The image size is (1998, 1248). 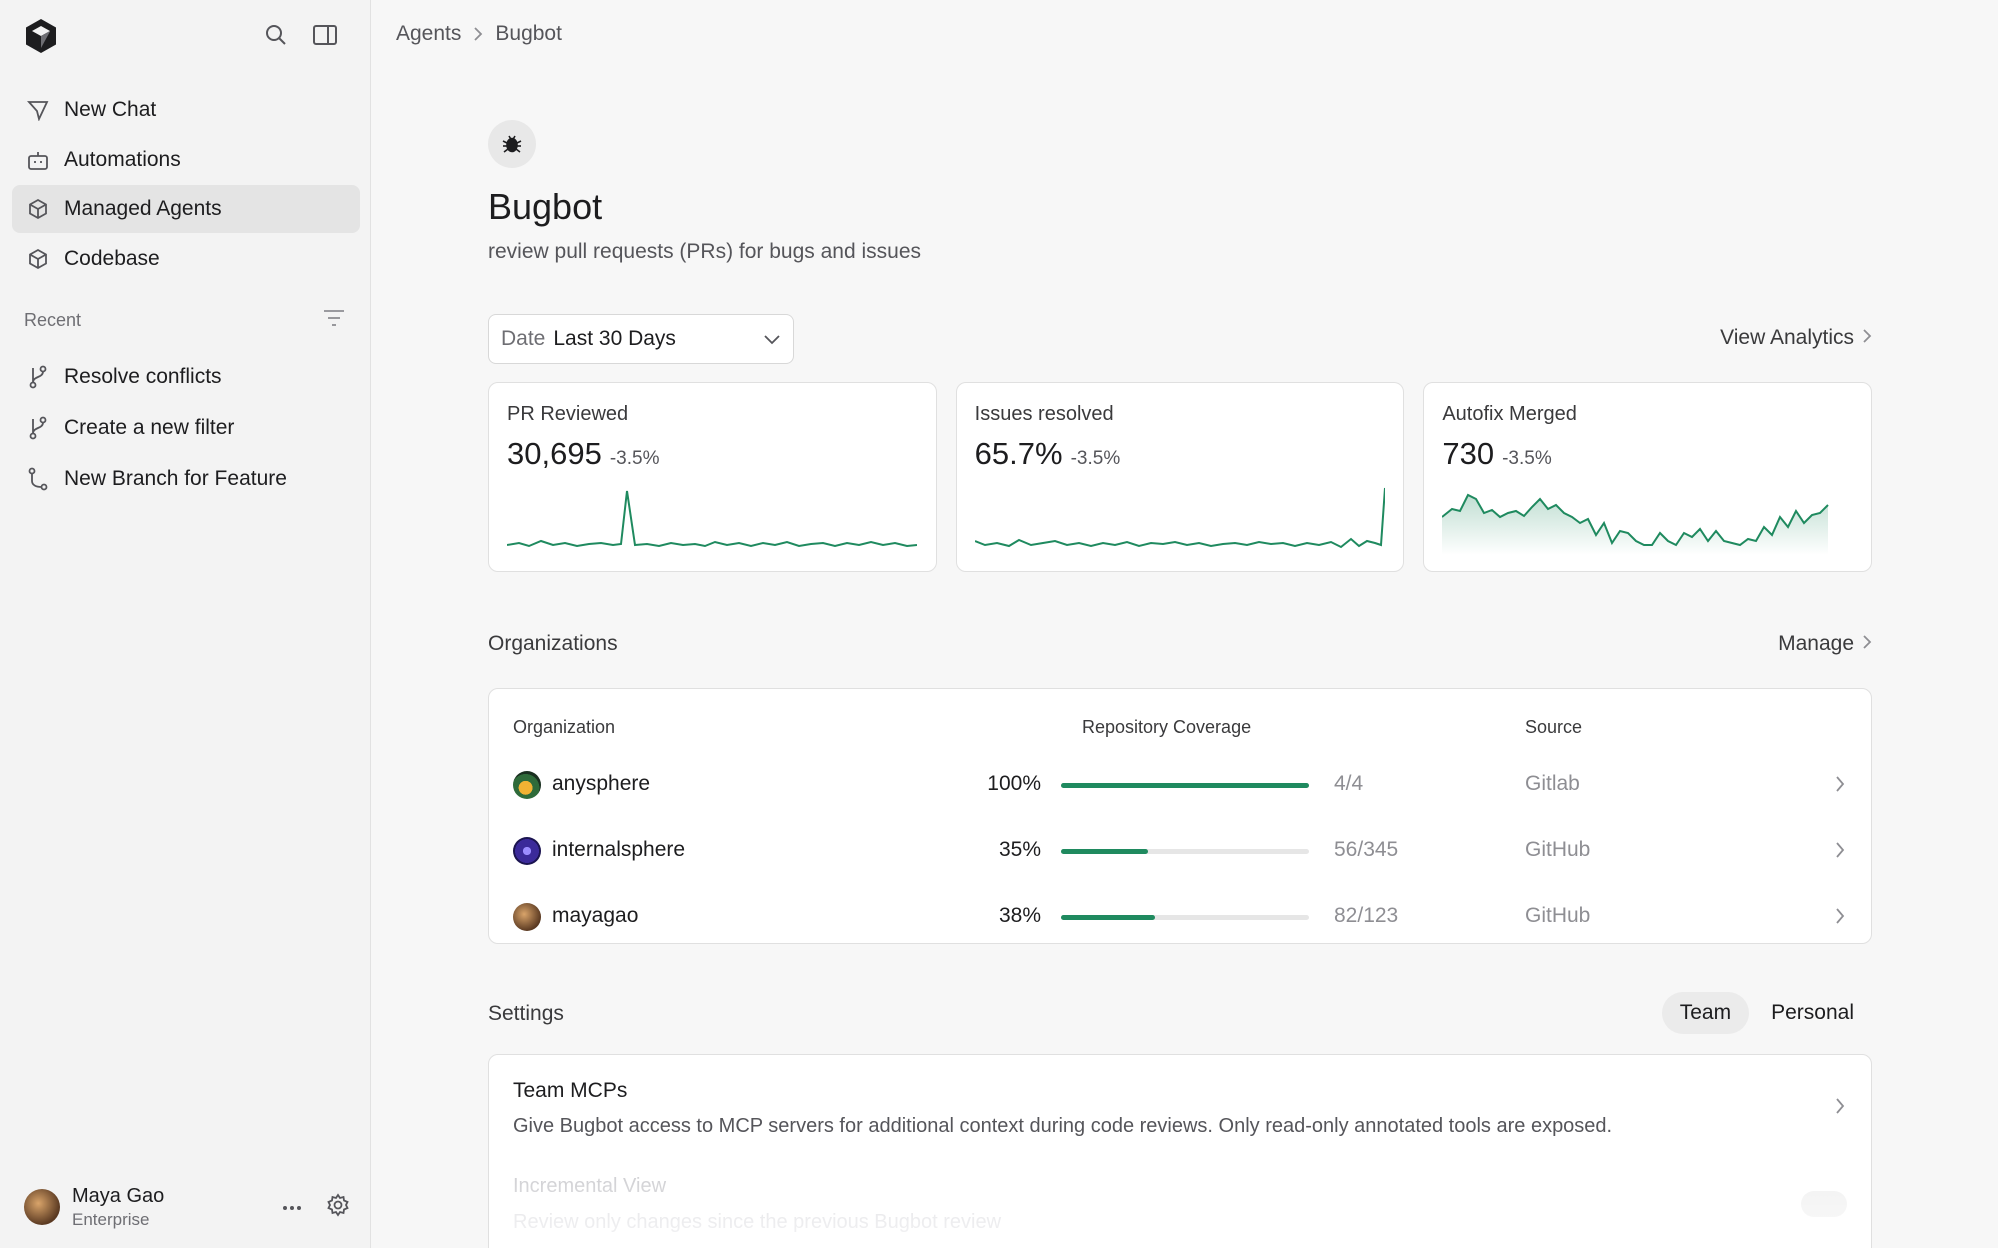 I want to click on table-row: anysphere 100% 4/4 Gitlab, so click(x=1180, y=785).